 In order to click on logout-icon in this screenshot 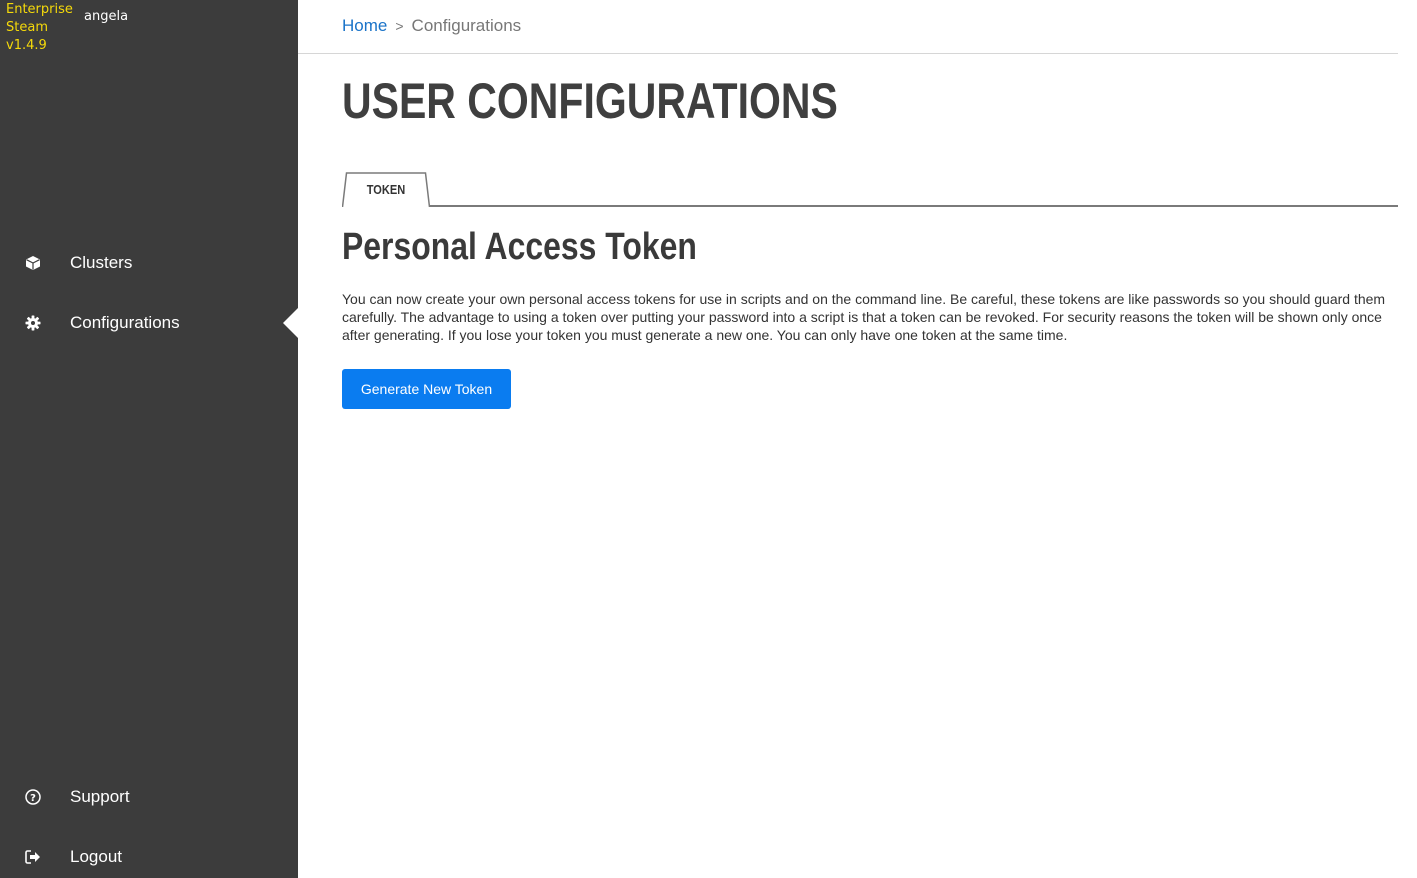, I will do `click(33, 857)`.